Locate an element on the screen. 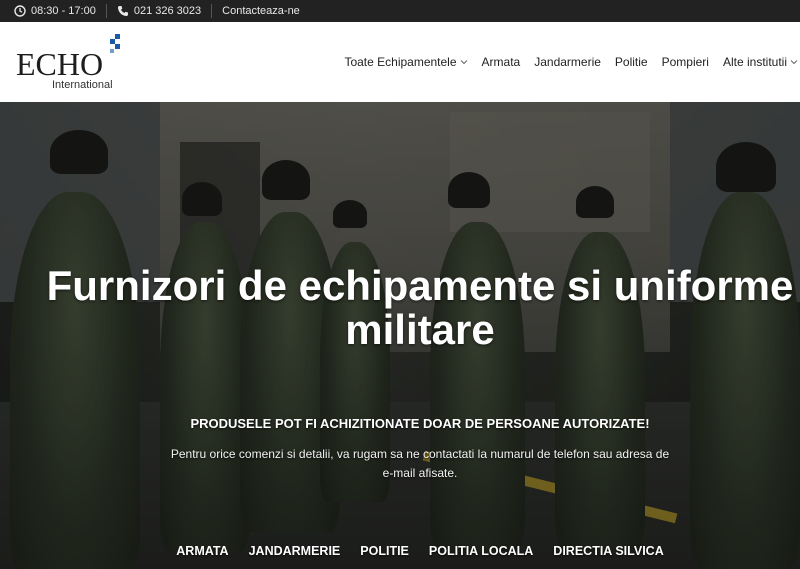 The height and width of the screenshot is (569, 800). nav-label: Politie is located at coordinates (631, 62).